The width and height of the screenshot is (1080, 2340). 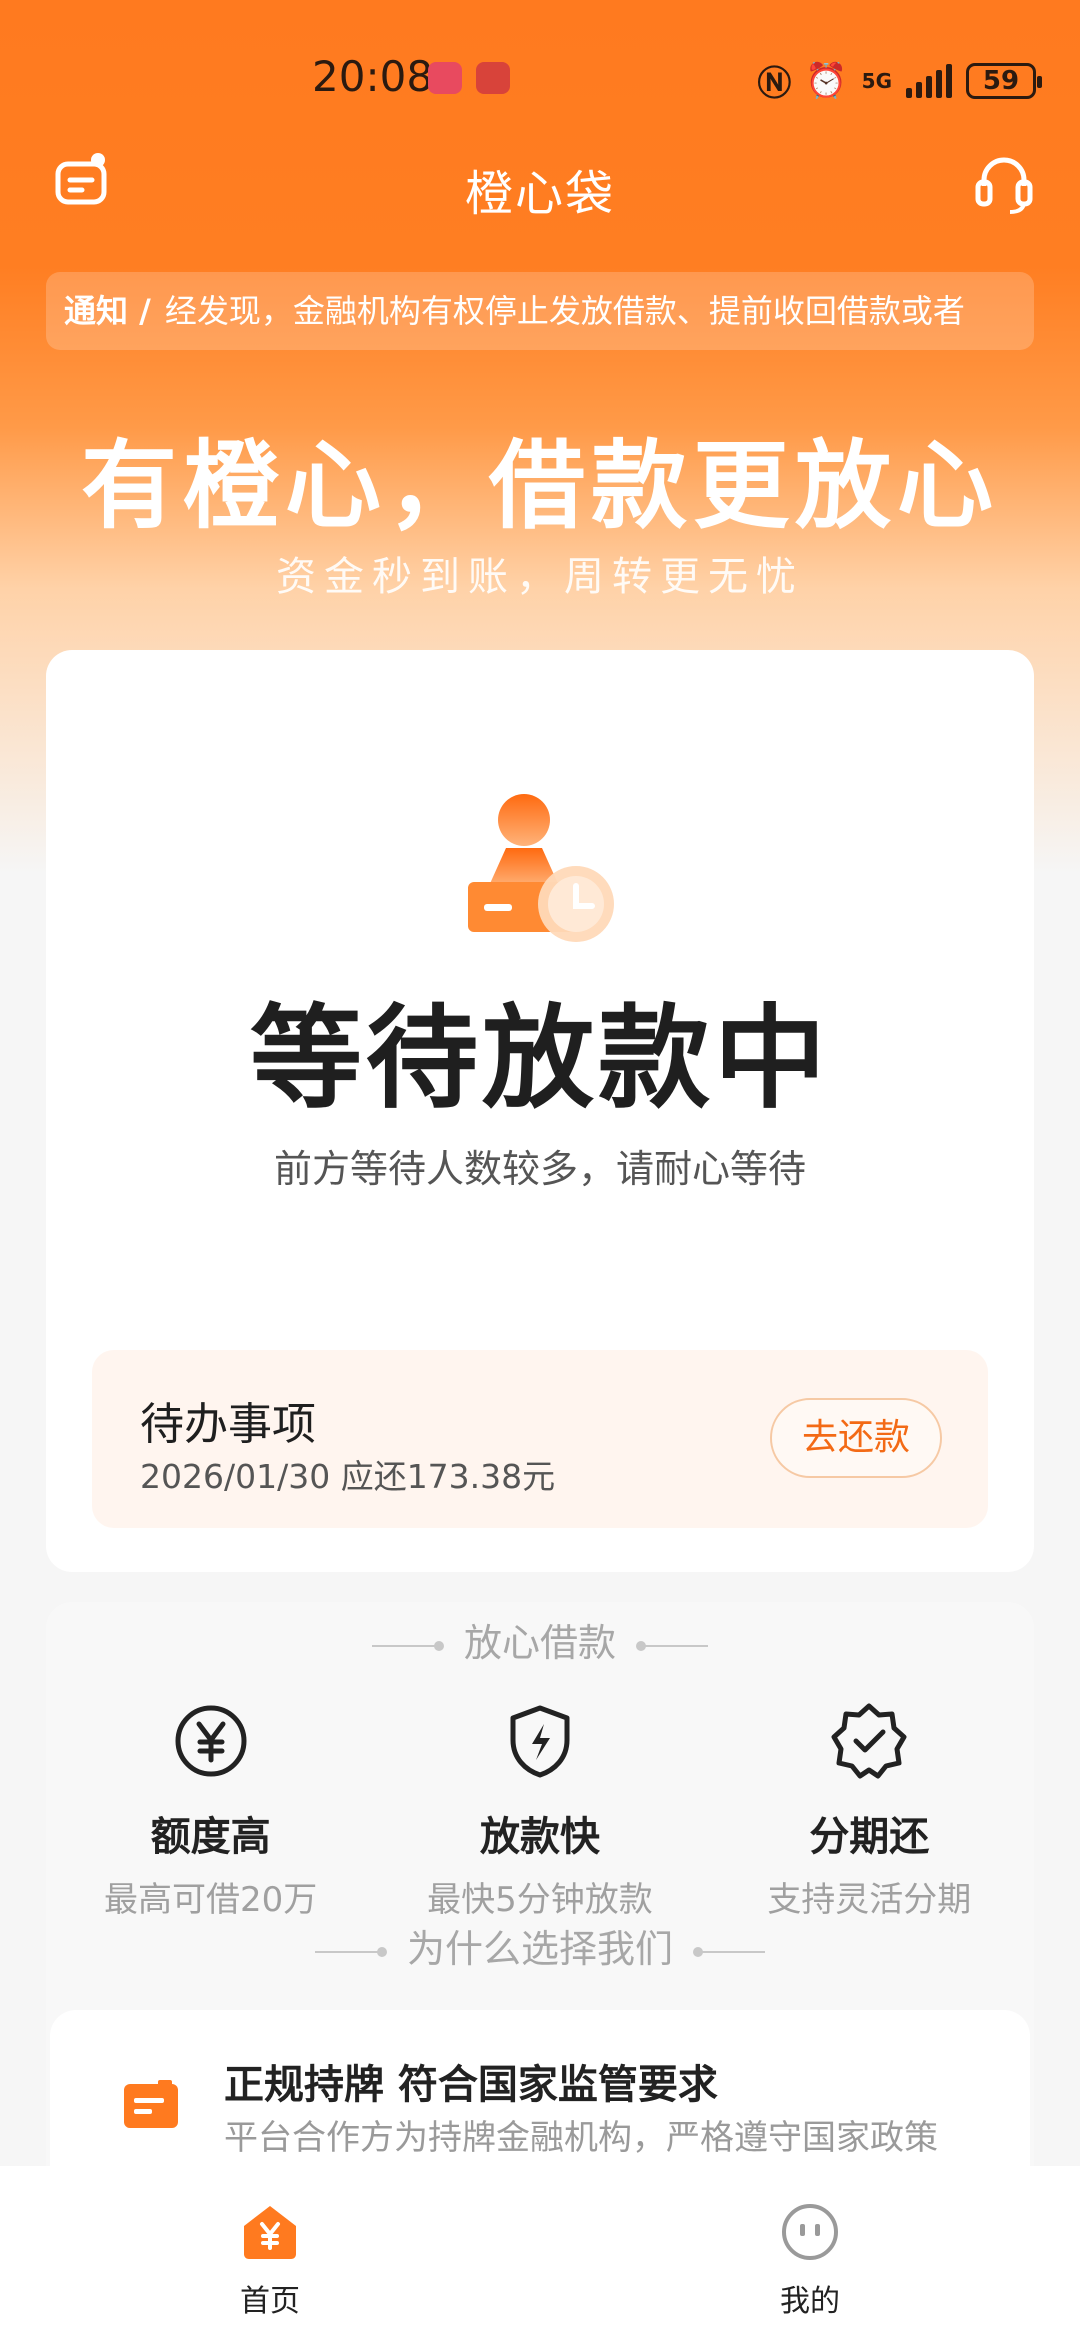 What do you see at coordinates (540, 1059) in the screenshot?
I see `status-title: 等待放款中` at bounding box center [540, 1059].